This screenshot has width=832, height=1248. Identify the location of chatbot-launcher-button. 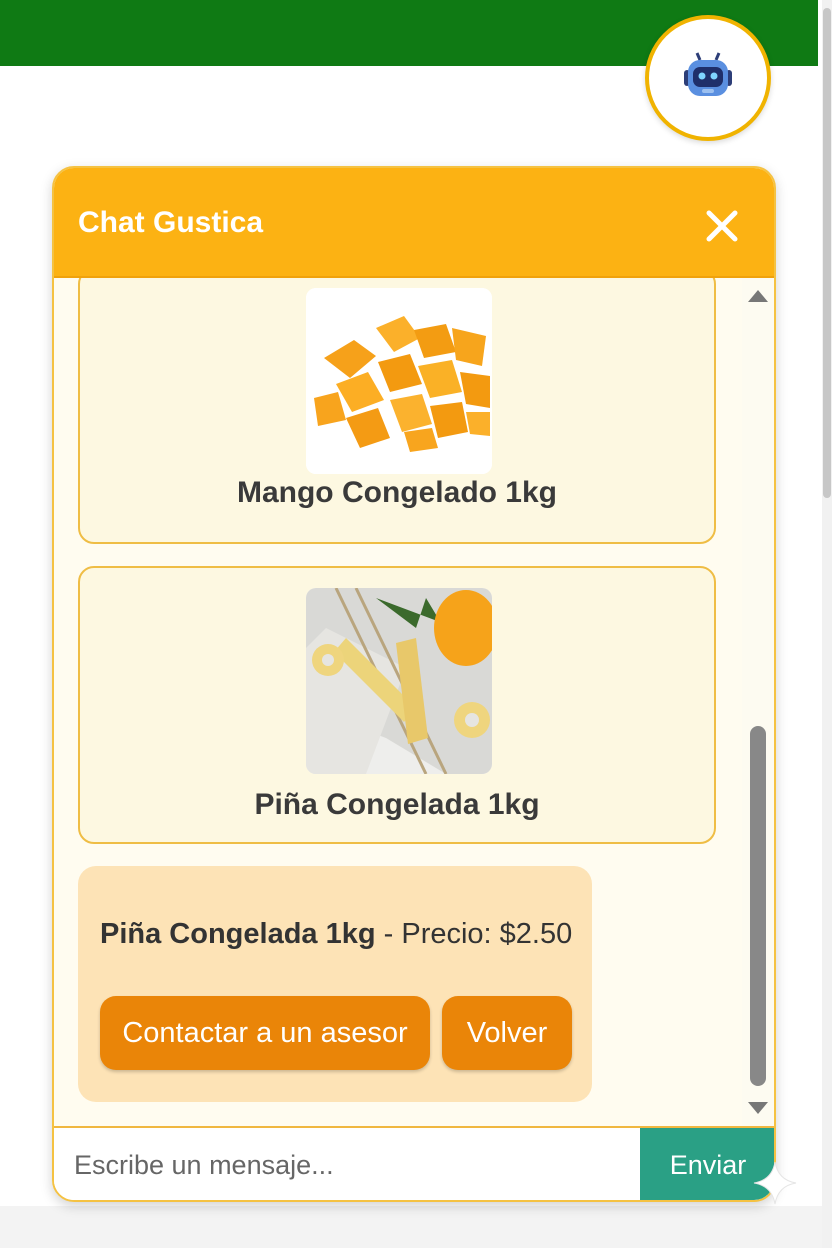
(708, 78).